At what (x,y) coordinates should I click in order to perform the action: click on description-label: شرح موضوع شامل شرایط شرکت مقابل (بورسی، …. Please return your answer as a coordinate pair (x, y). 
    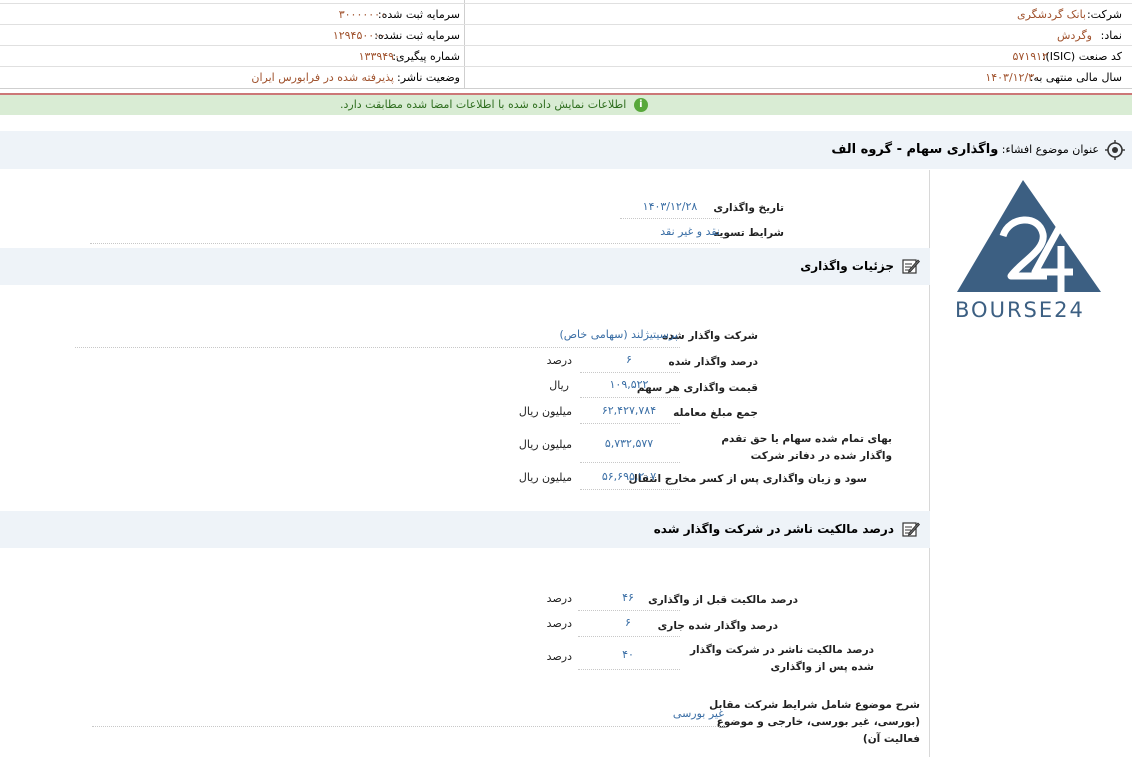
    Looking at the image, I should click on (814, 722).